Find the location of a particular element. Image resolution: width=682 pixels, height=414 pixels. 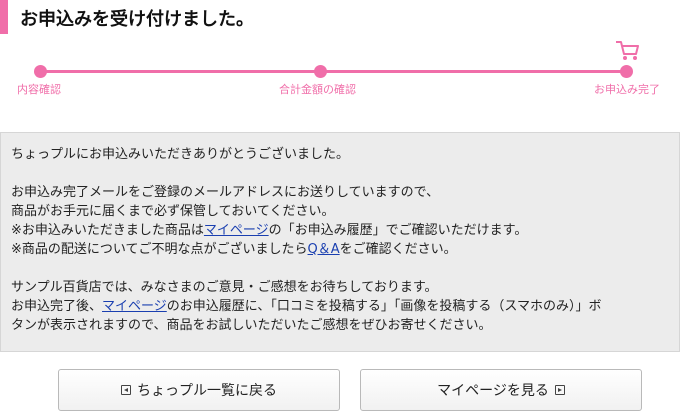

review-notice-pre: お申込完了後、 is located at coordinates (57, 306).